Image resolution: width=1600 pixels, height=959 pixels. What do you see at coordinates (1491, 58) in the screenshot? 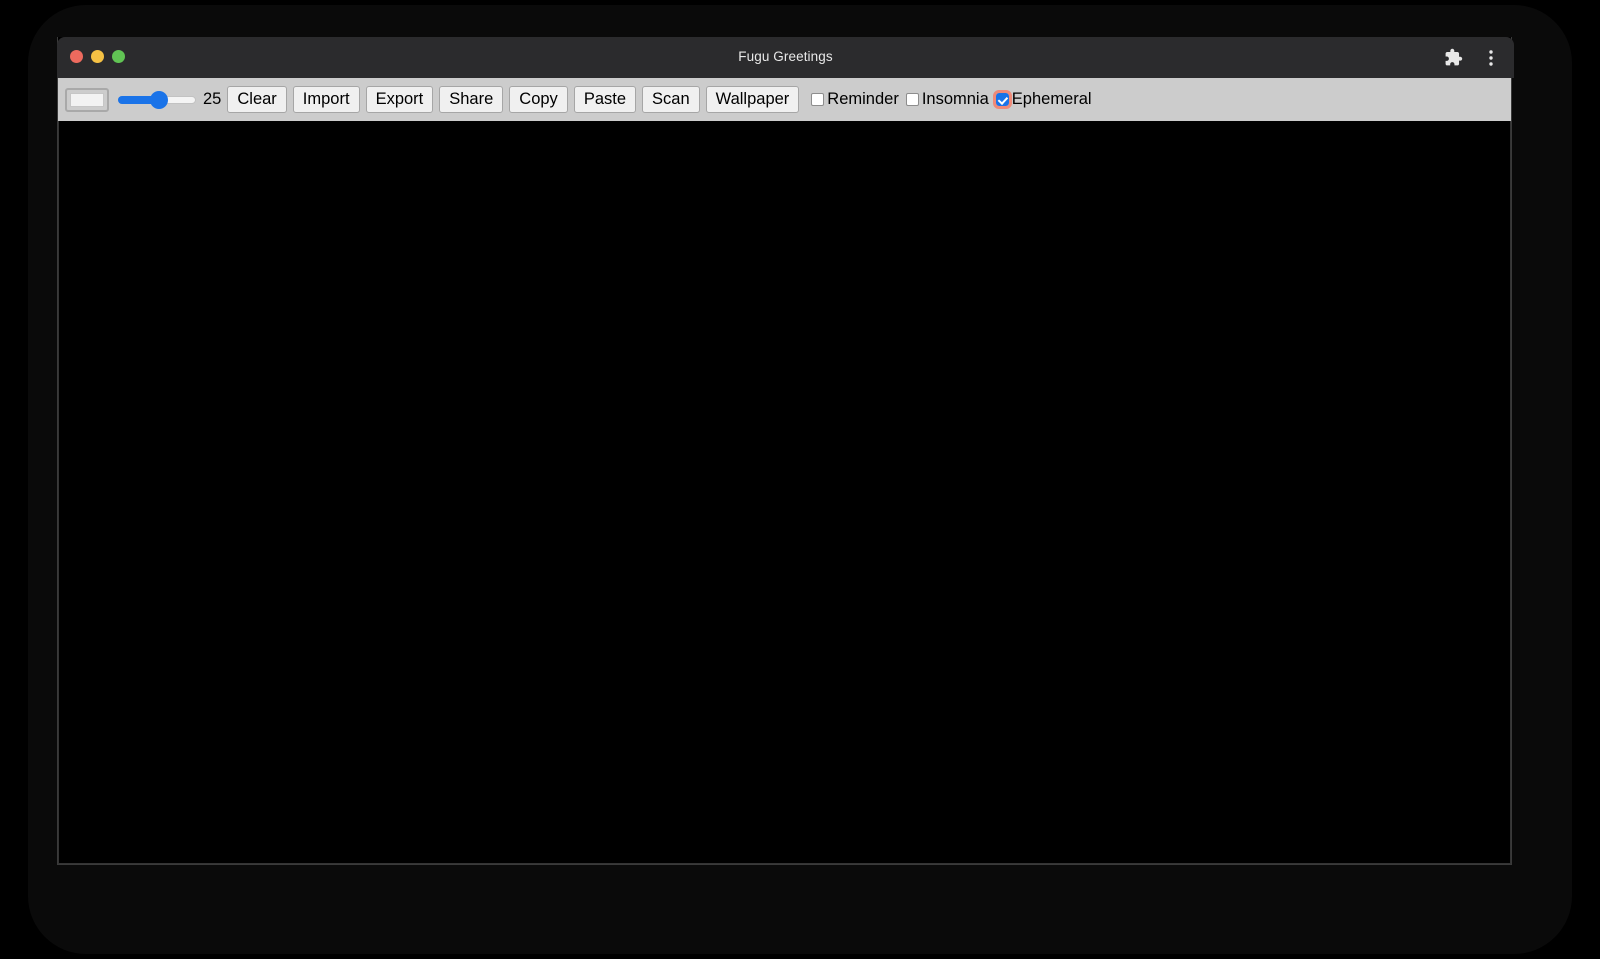
I see `browser-menu-icon` at bounding box center [1491, 58].